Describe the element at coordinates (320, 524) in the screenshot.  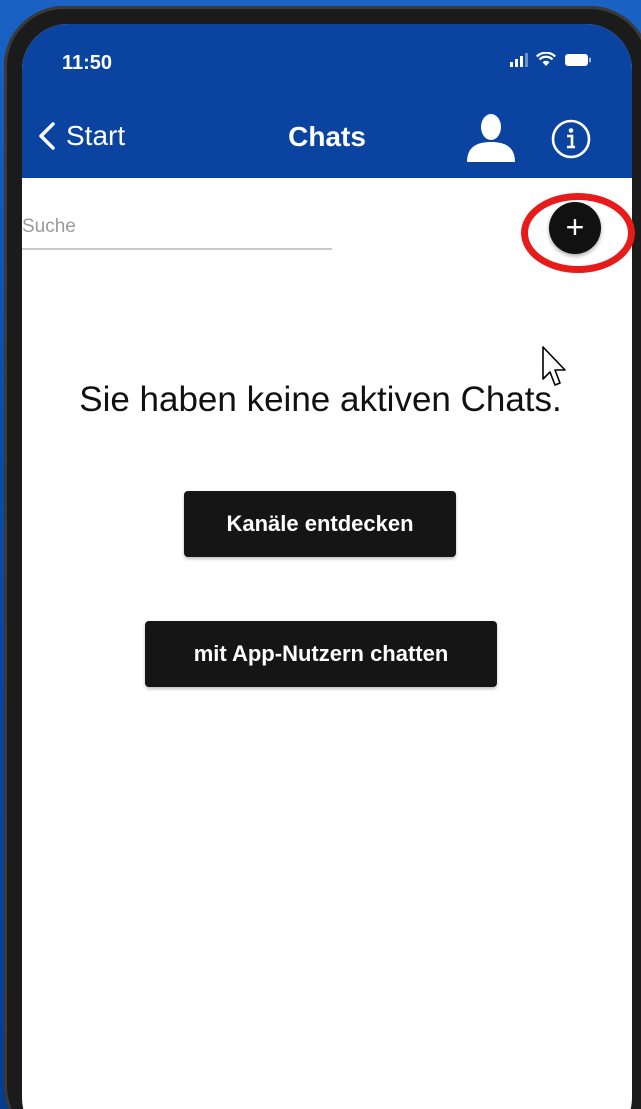
I see `discover-channels-button: Kanäle entdecken` at that location.